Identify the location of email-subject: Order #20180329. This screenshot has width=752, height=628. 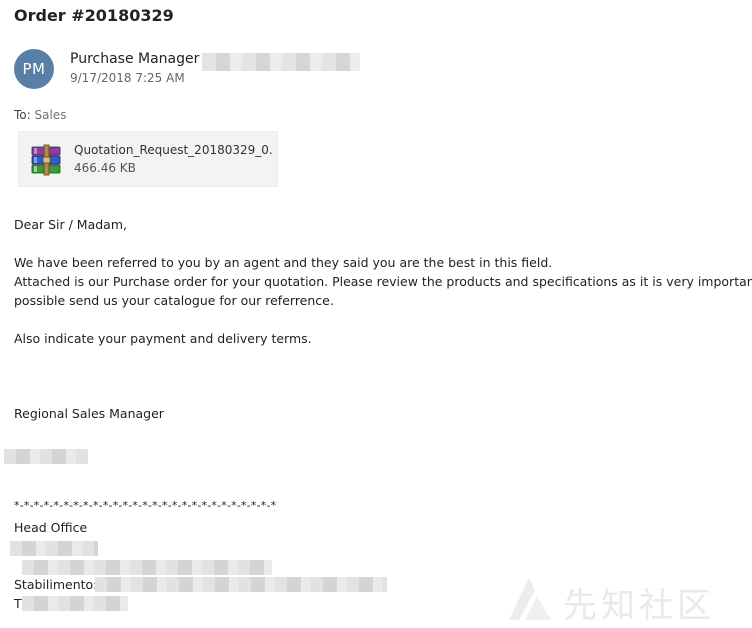
(94, 15).